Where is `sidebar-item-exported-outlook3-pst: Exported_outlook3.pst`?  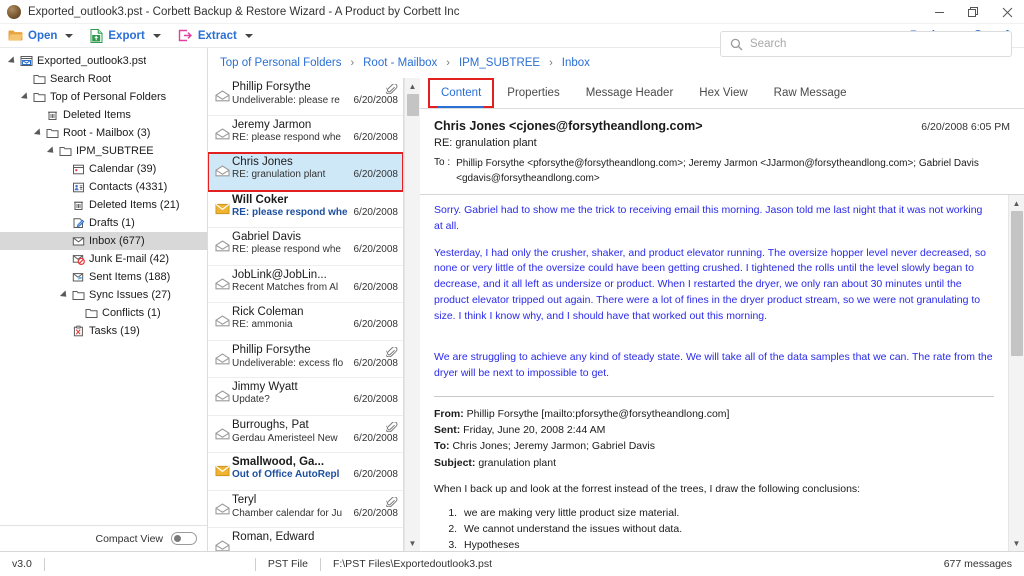 sidebar-item-exported-outlook3-pst: Exported_outlook3.pst is located at coordinates (103, 61).